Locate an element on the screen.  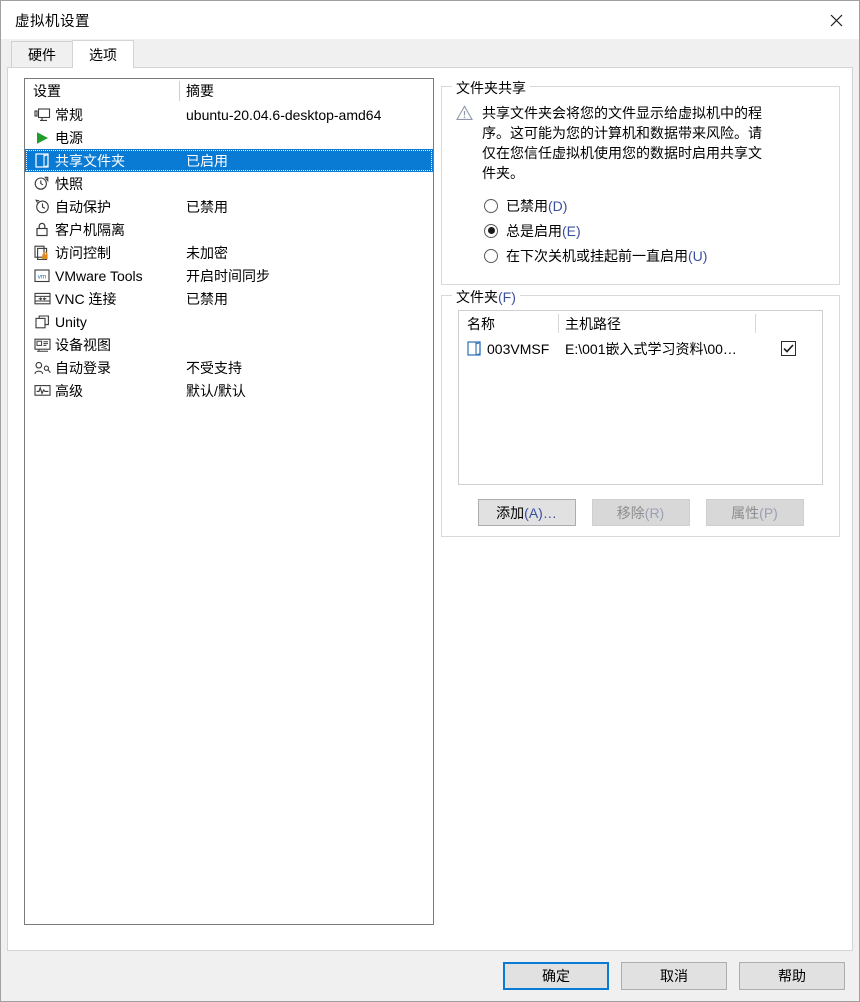
warning-triangle-icon is located at coordinates (469, 143).